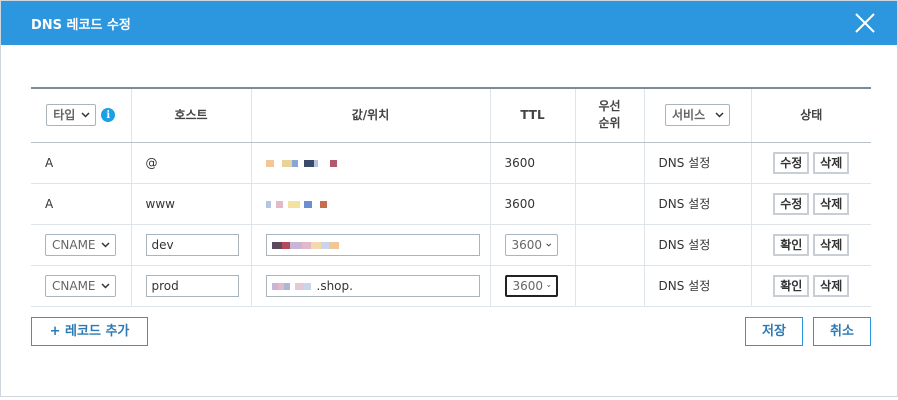 This screenshot has width=898, height=400. I want to click on ttl-select: 3600, so click(531, 244).